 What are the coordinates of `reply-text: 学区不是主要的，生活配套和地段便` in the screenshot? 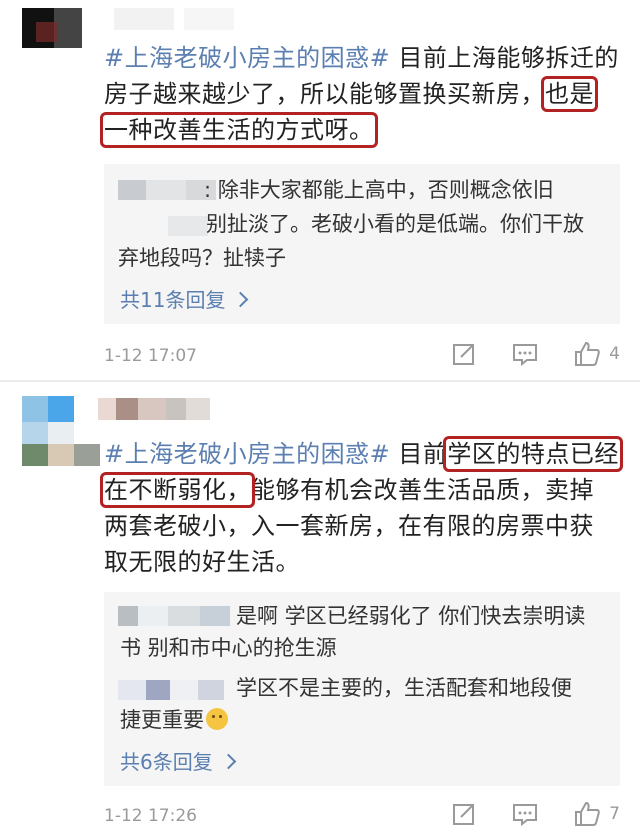 It's located at (404, 688).